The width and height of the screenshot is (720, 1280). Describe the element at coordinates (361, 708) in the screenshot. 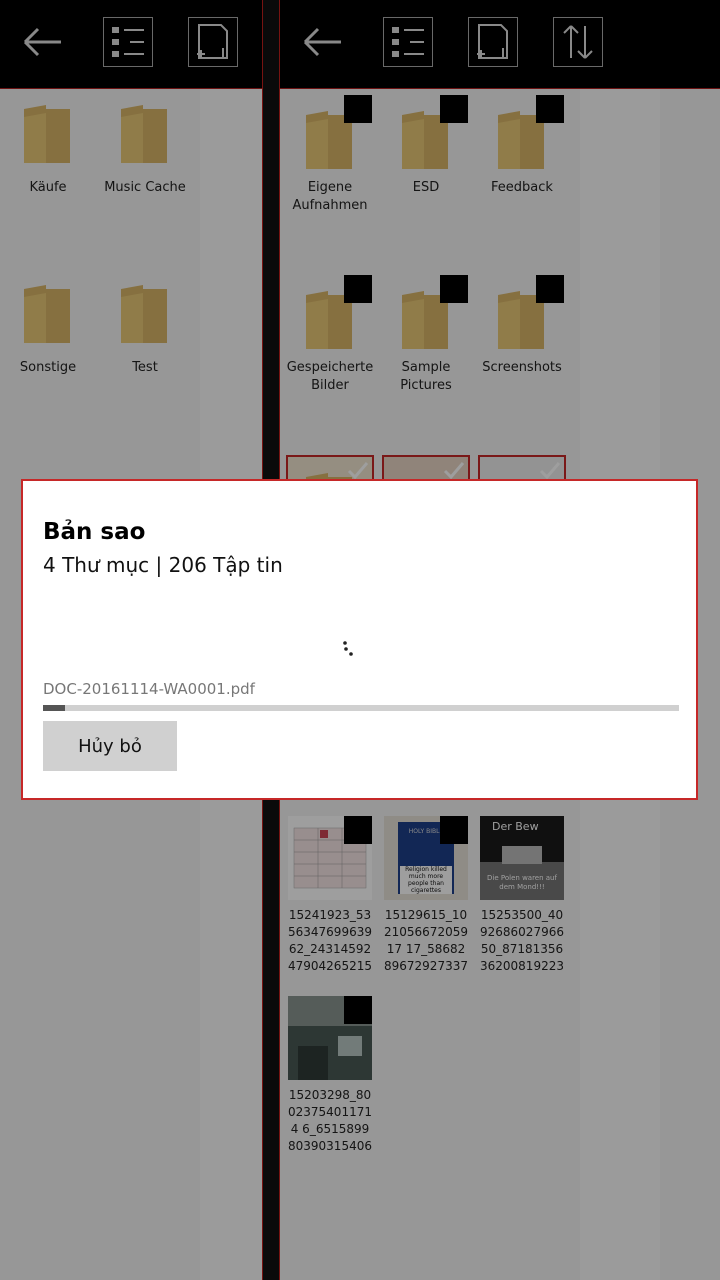

I see `progress-bar` at that location.